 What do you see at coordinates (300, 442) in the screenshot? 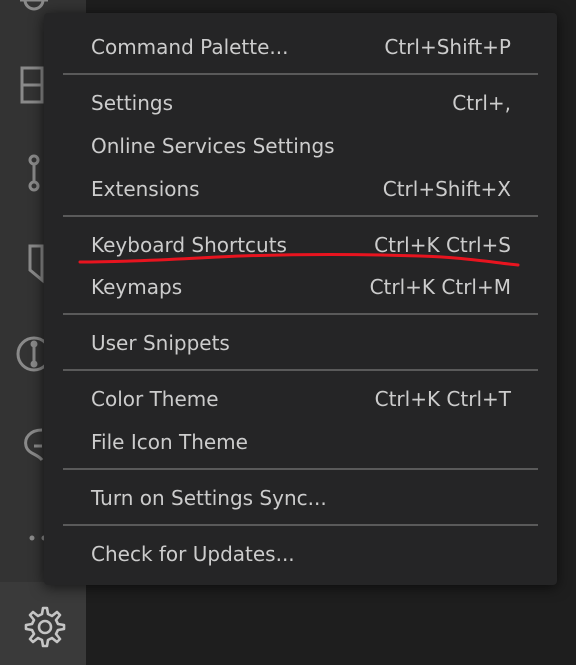
I see `menu-item-file-icon-theme: File Icon Theme` at bounding box center [300, 442].